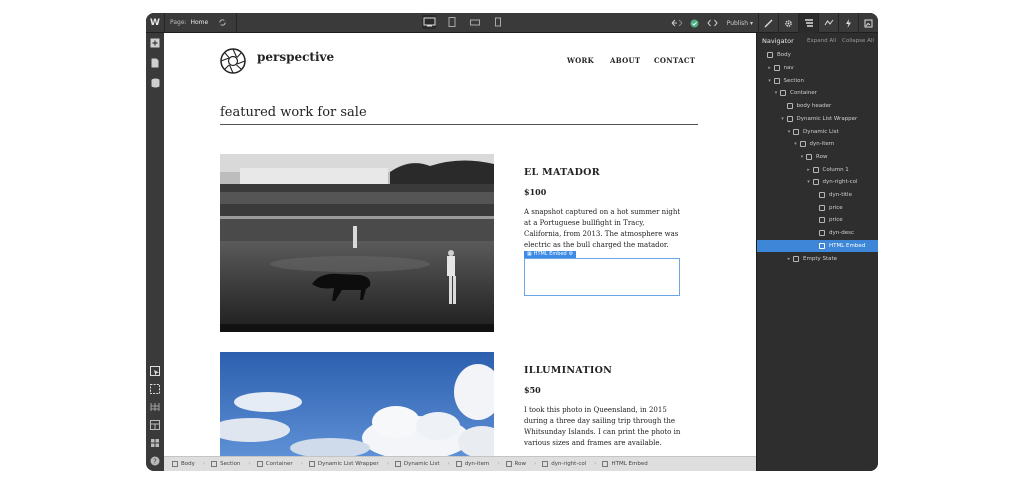  What do you see at coordinates (311, 464) in the screenshot?
I see `element-icon` at bounding box center [311, 464].